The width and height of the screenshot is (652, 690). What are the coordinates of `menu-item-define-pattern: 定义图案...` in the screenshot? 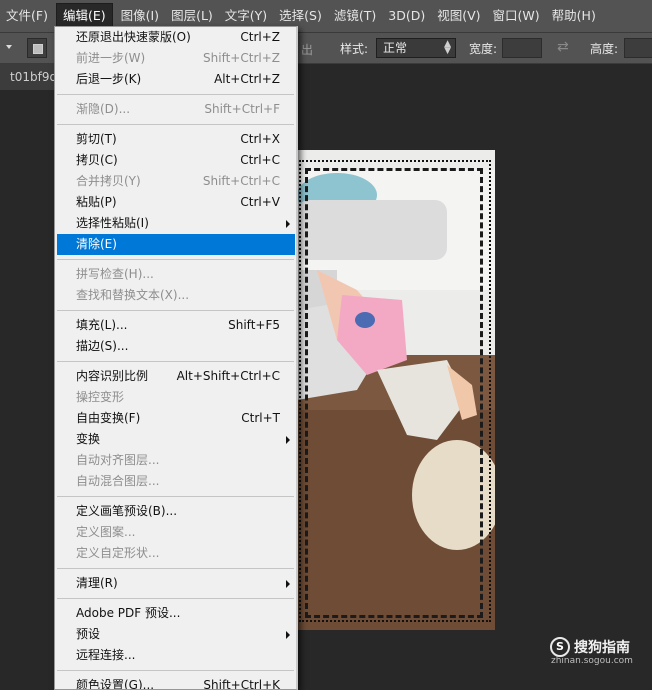 It's located at (175, 532).